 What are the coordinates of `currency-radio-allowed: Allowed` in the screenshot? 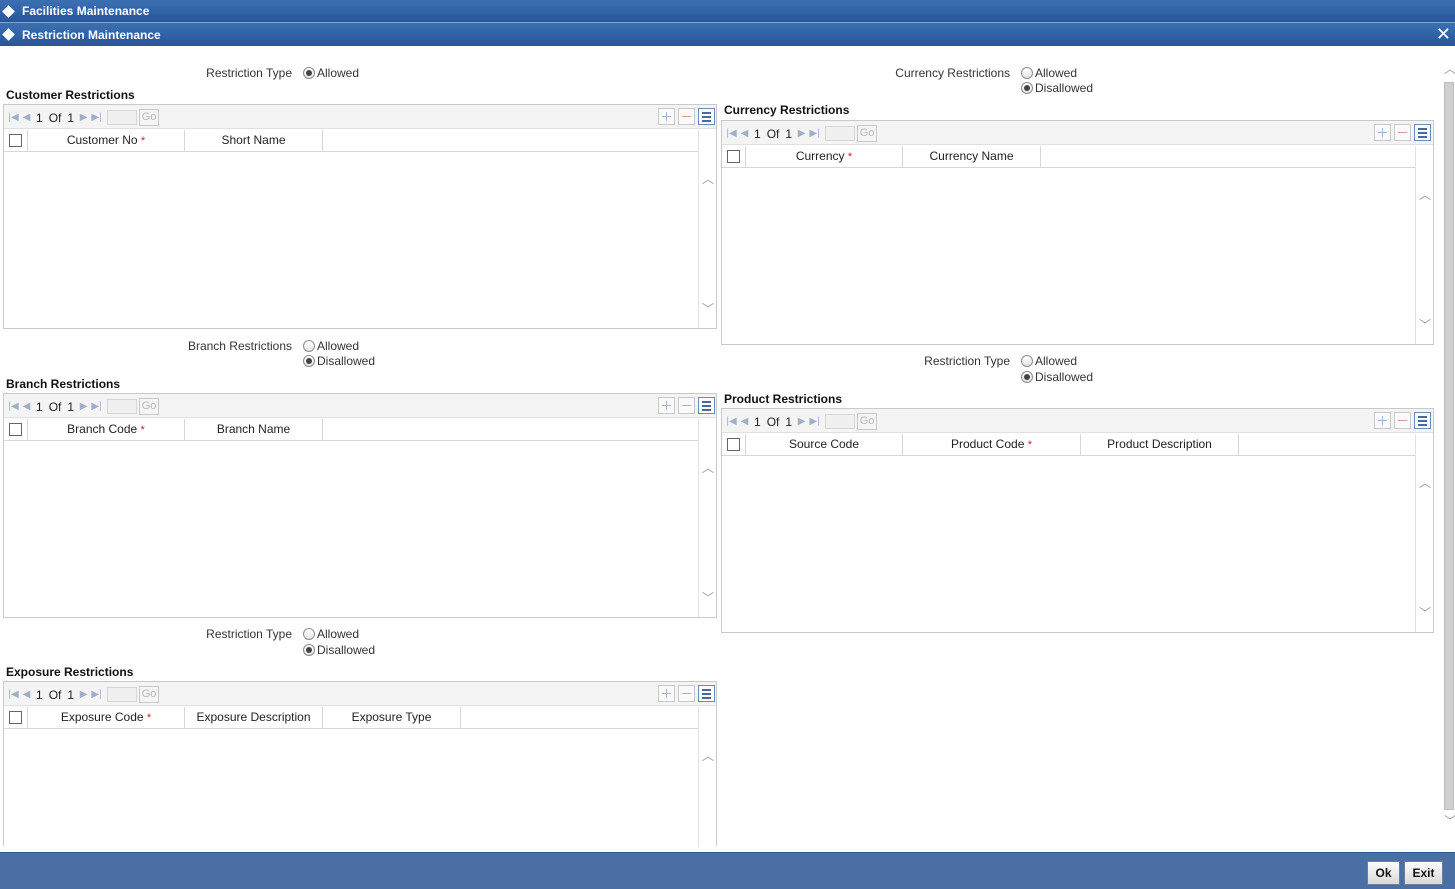 It's located at (1049, 73).